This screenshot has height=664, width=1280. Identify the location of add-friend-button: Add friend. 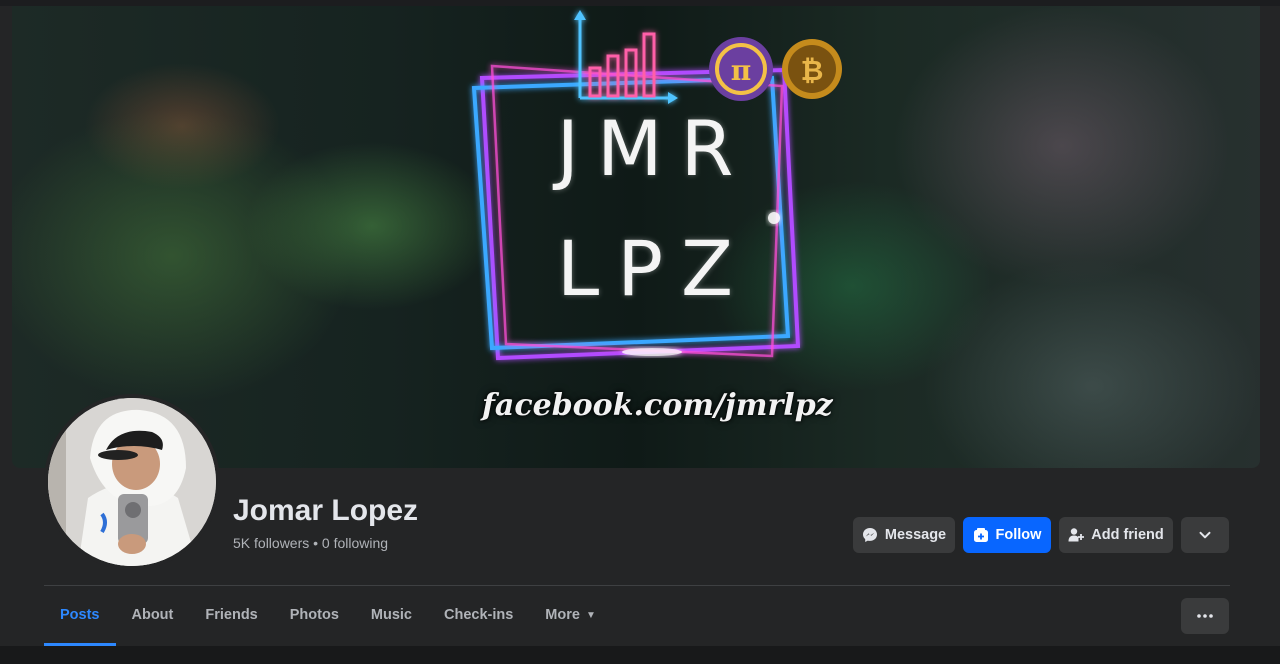
(1116, 535).